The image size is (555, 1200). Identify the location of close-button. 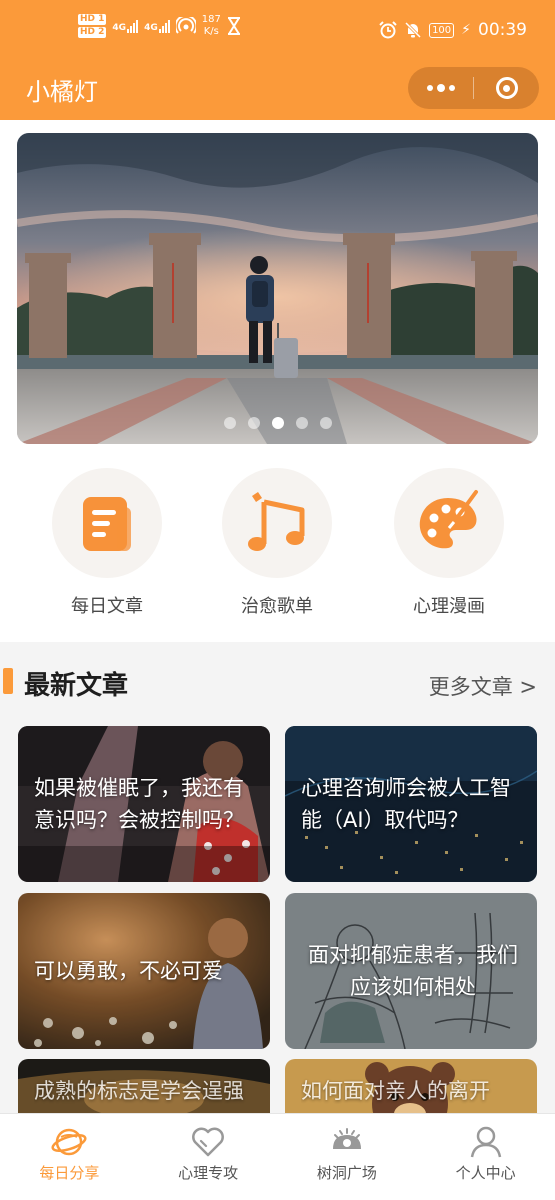
(506, 88).